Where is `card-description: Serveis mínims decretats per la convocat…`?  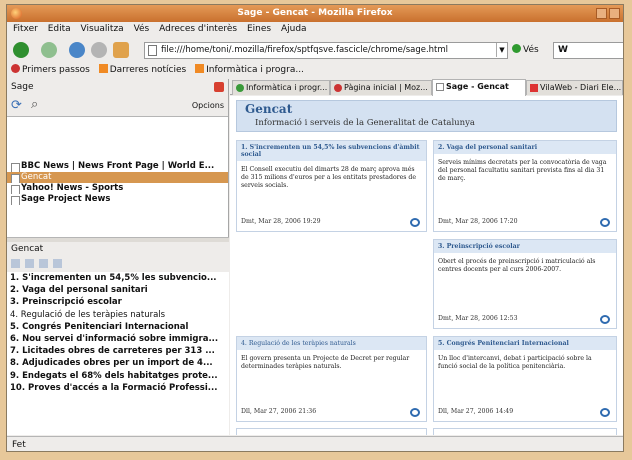 card-description: Serveis mínims decretats per la convocat… is located at coordinates (522, 170).